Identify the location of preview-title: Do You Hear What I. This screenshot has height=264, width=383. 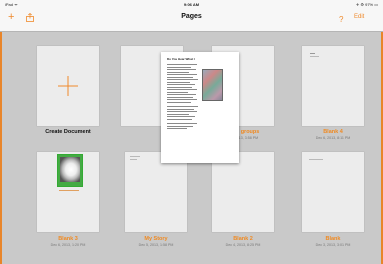
(181, 59).